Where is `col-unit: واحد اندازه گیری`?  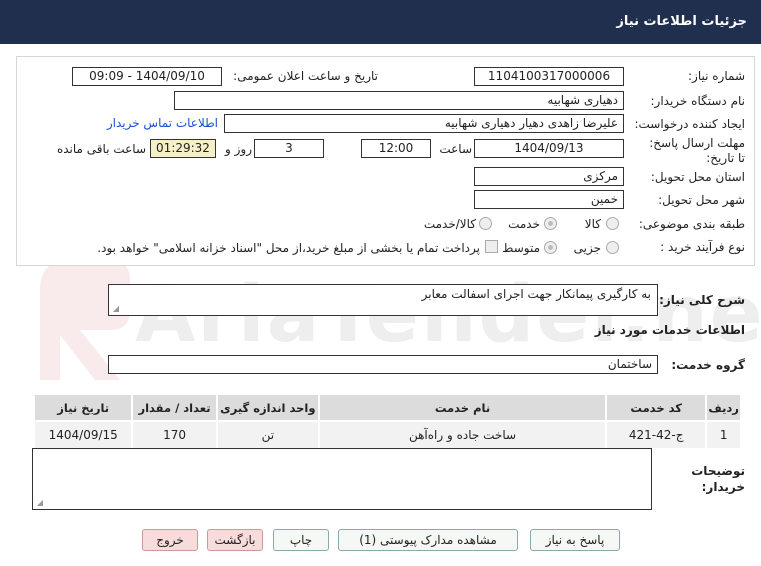
col-unit: واحد اندازه گیری is located at coordinates (268, 407).